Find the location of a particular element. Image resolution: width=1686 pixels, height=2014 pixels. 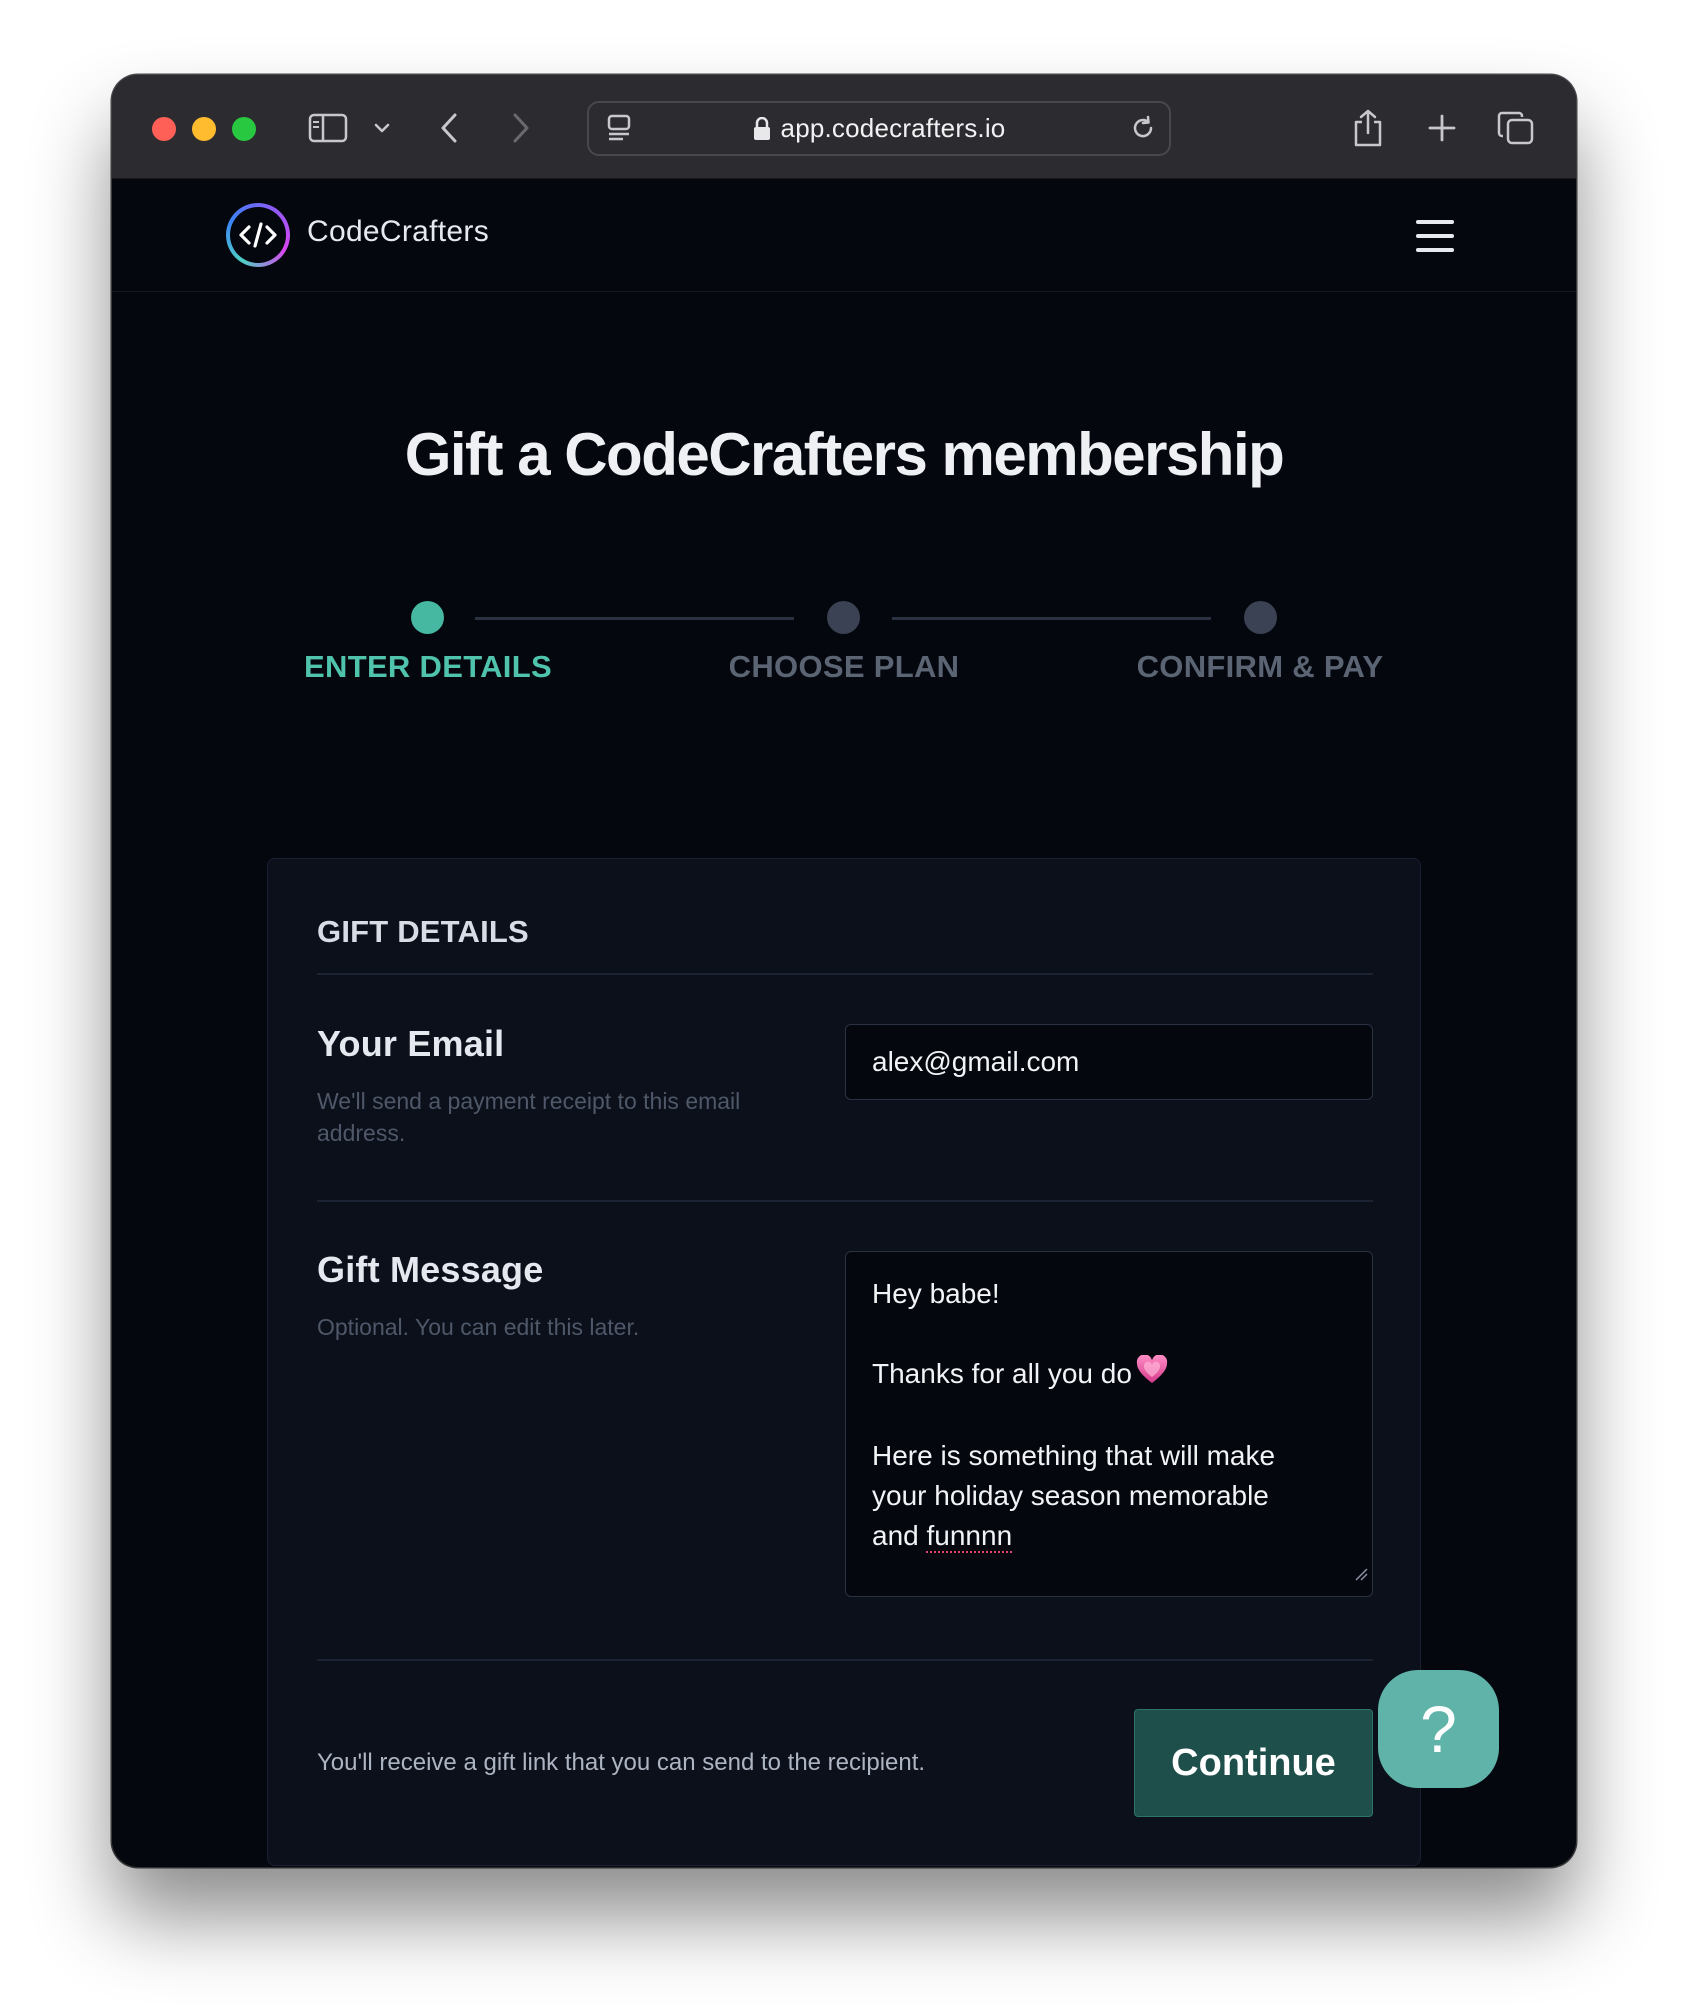

progress-stepper: ENTER DETAILS CHOOSE PLAN CONFIRM & PAY is located at coordinates (844, 645).